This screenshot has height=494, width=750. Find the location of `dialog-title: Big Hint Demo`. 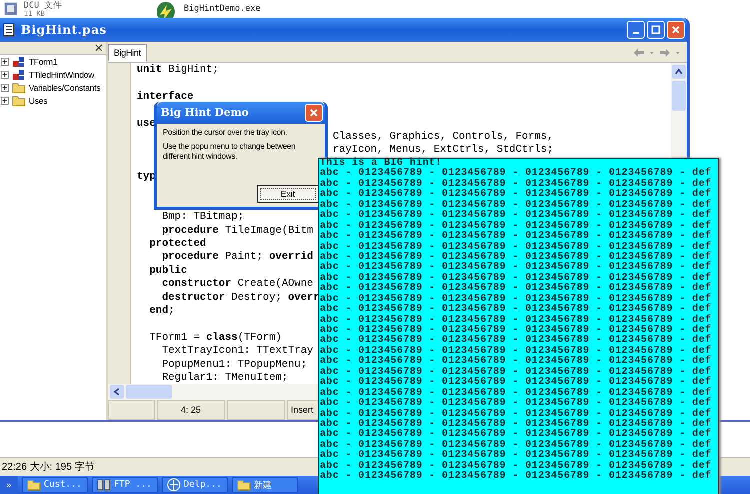

dialog-title: Big Hint Demo is located at coordinates (205, 113).